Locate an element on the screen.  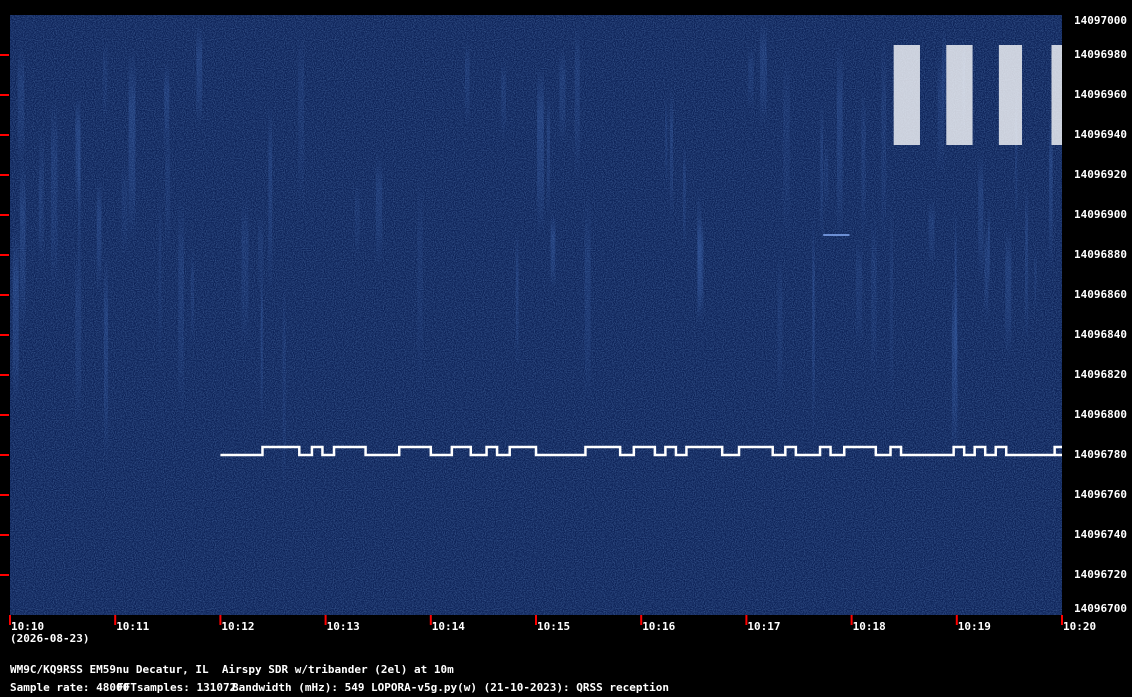
y-tick-label: 14097000 is located at coordinates (1100, 20).